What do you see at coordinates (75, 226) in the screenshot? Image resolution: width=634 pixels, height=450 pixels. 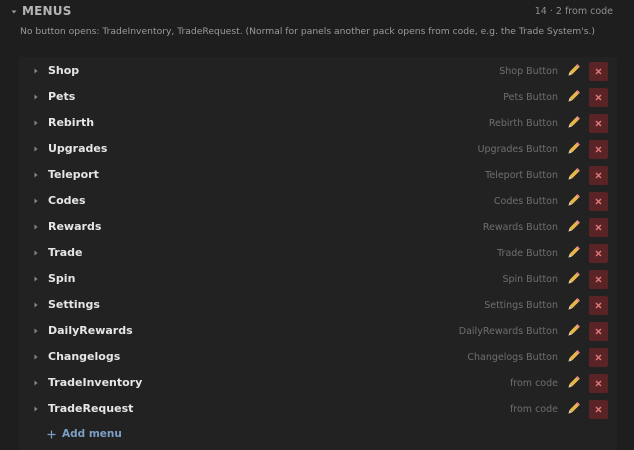 I see `menu-name: Rewards` at bounding box center [75, 226].